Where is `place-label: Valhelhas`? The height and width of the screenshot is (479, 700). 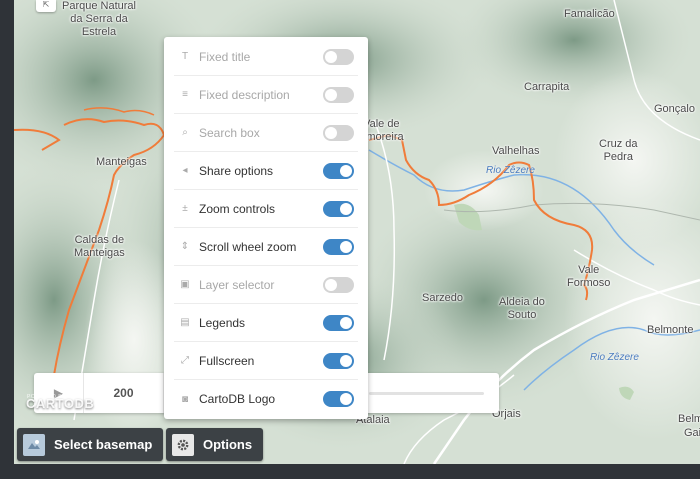 place-label: Valhelhas is located at coordinates (516, 151).